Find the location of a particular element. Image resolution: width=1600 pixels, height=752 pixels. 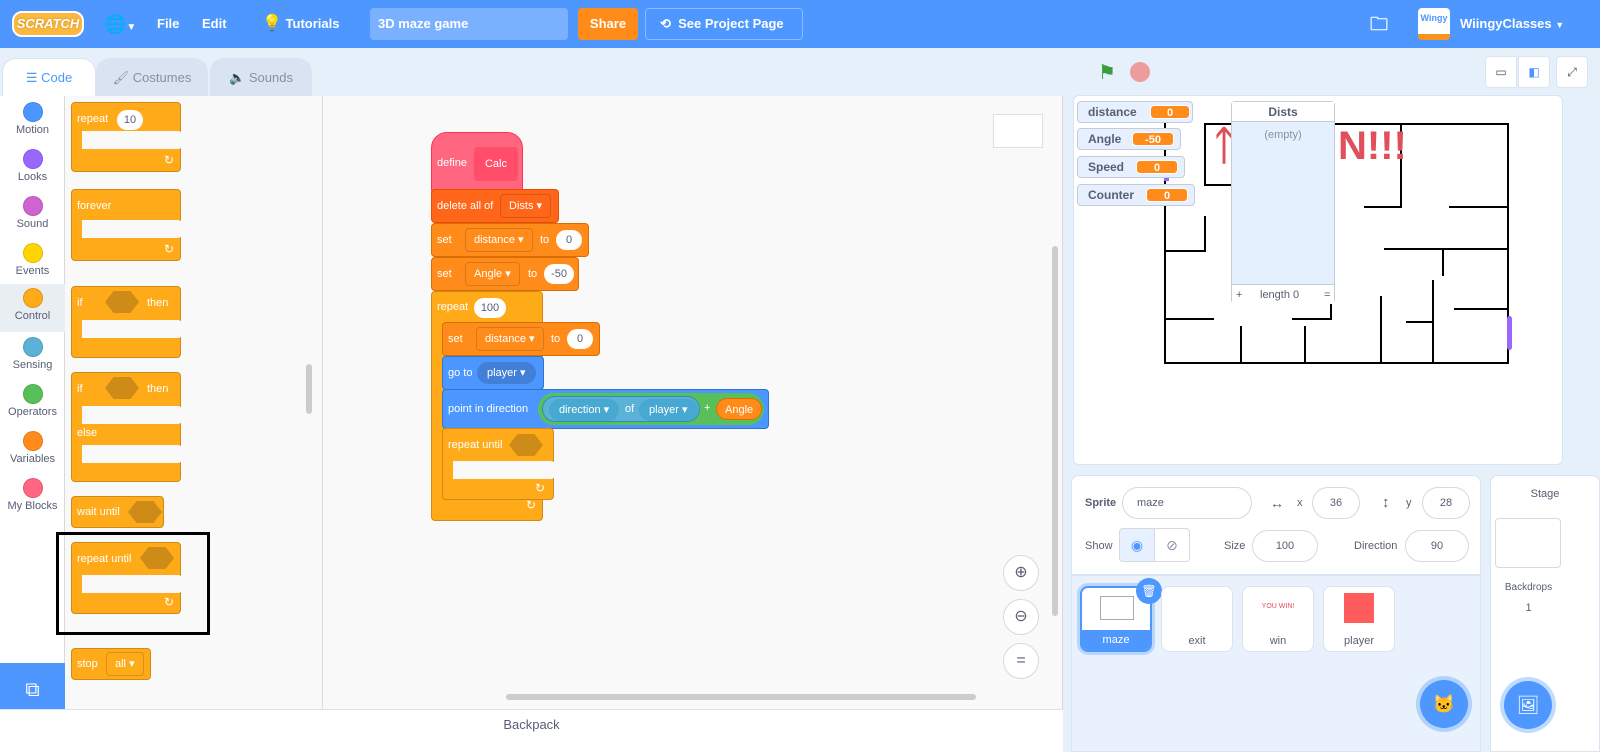

block-label: delete all of is located at coordinates (465, 206).